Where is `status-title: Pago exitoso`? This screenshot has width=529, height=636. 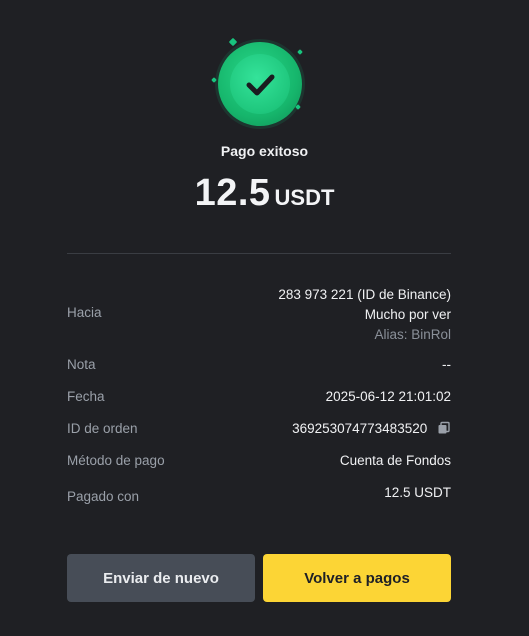
status-title: Pago exitoso is located at coordinates (264, 151).